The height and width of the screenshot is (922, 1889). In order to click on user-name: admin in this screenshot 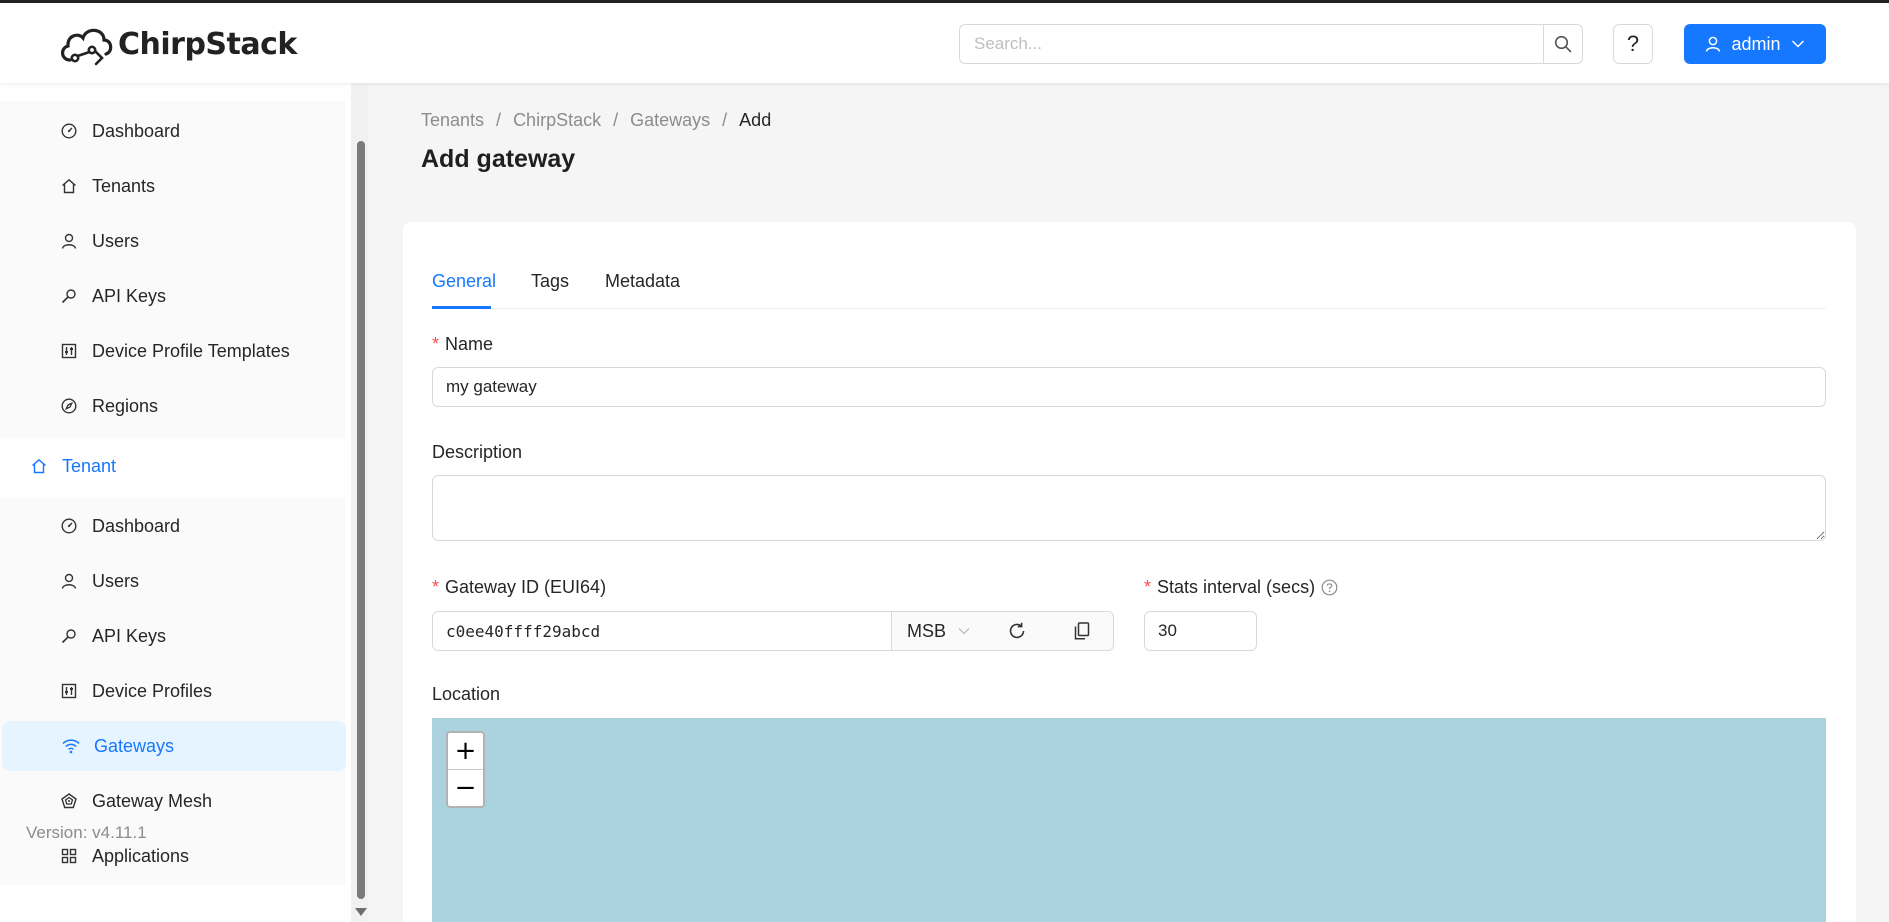, I will do `click(1756, 43)`.